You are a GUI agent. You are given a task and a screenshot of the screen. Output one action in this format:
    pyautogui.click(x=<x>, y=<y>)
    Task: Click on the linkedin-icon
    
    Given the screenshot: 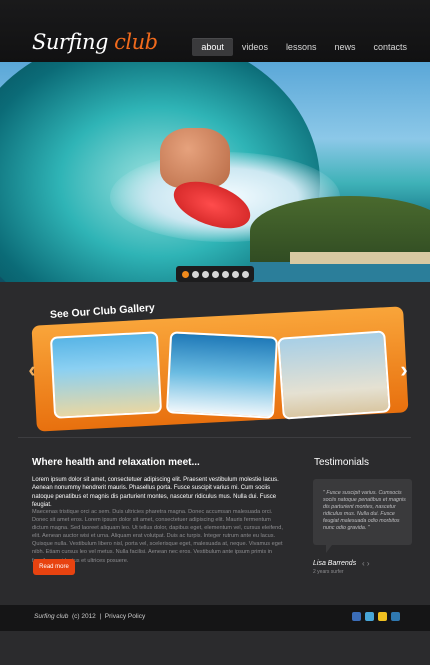 What is the action you would take?
    pyautogui.click(x=395, y=616)
    